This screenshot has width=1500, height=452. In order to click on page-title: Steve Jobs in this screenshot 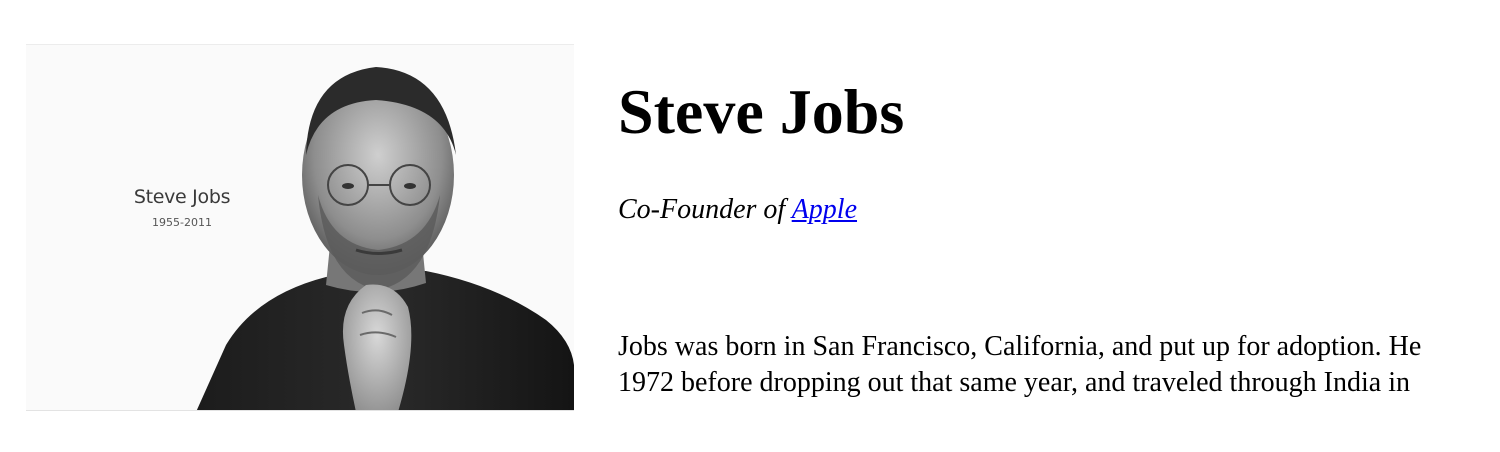, I will do `click(761, 111)`.